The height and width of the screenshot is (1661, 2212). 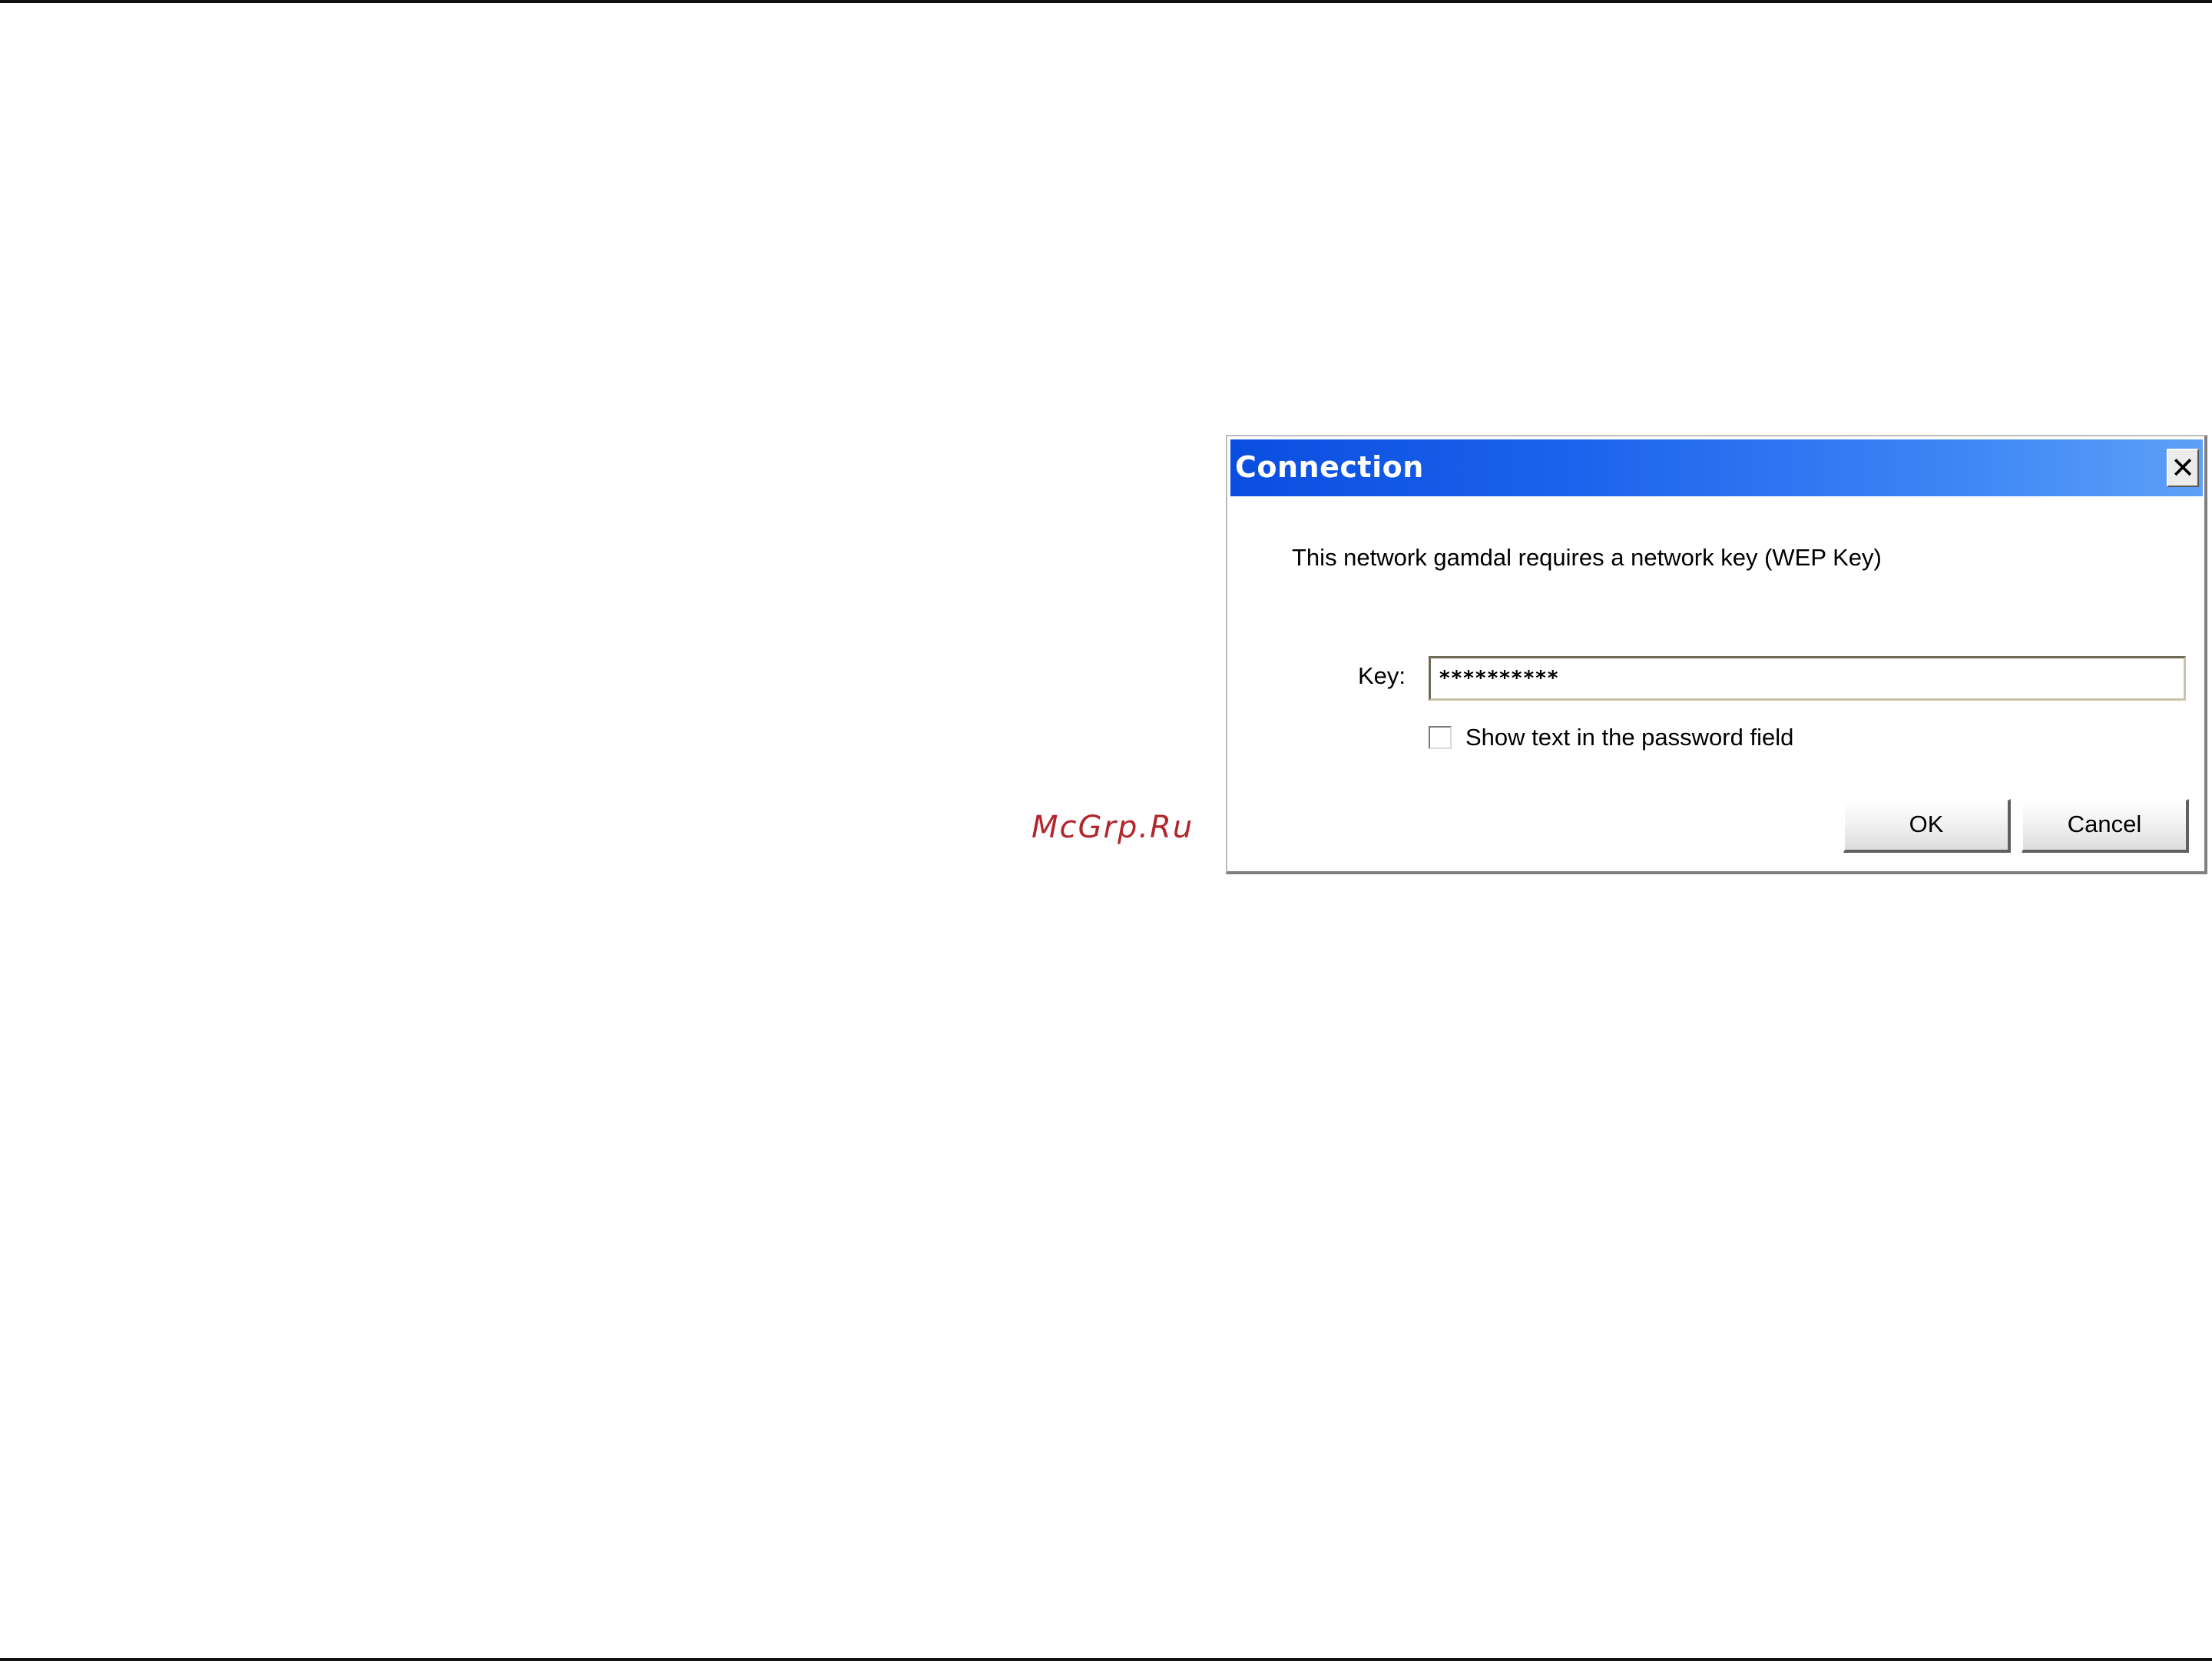 I want to click on close-icon: ✕, so click(x=2183, y=468).